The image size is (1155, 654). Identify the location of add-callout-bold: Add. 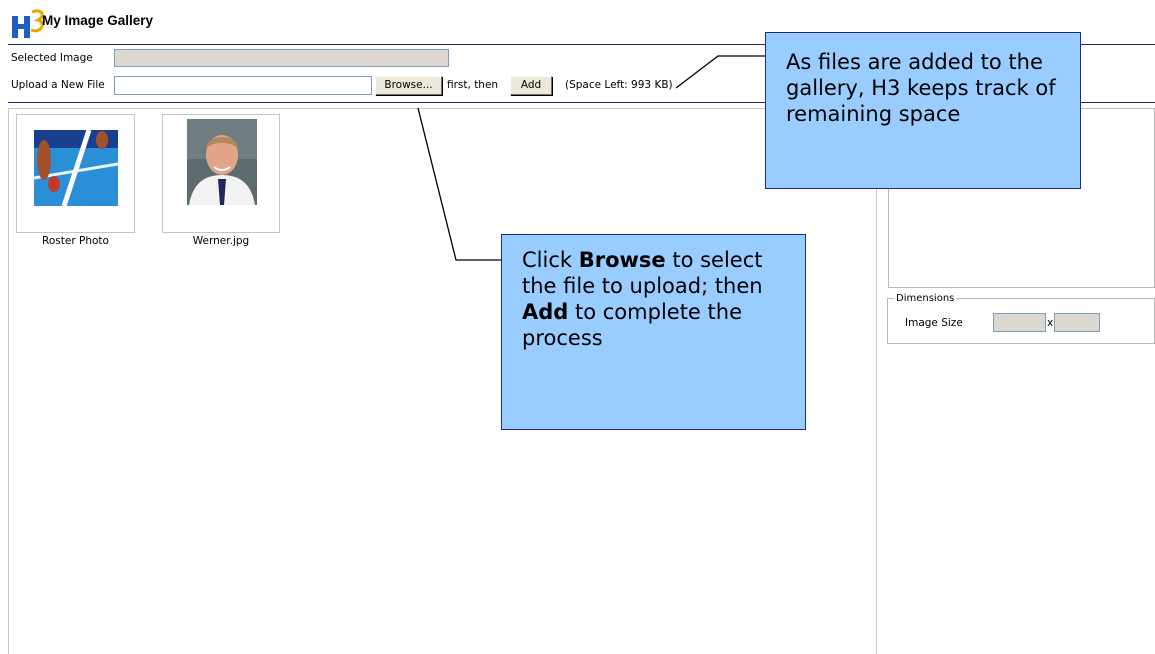
(545, 312).